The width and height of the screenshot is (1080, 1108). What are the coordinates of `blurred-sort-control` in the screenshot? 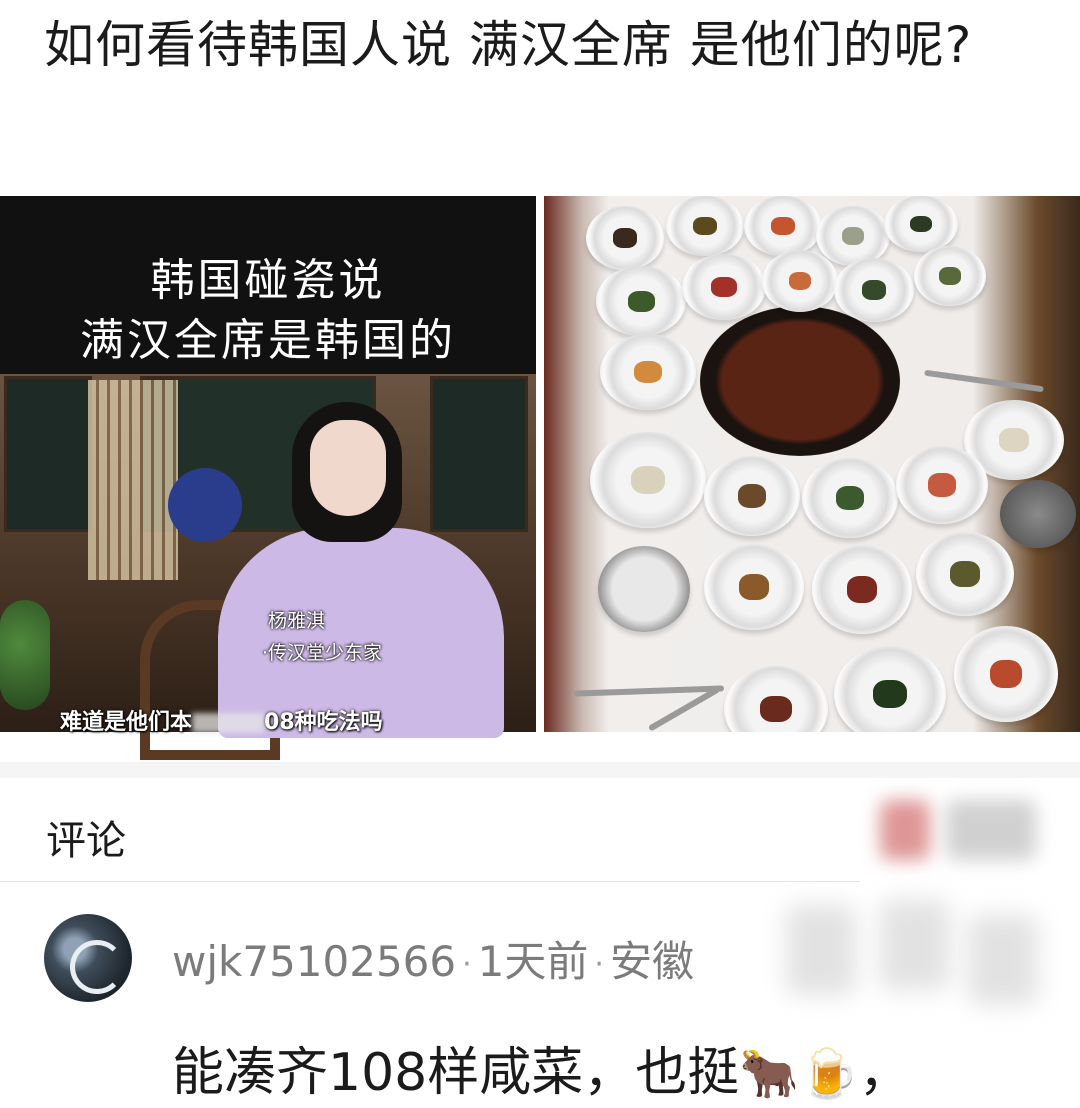 It's located at (991, 830).